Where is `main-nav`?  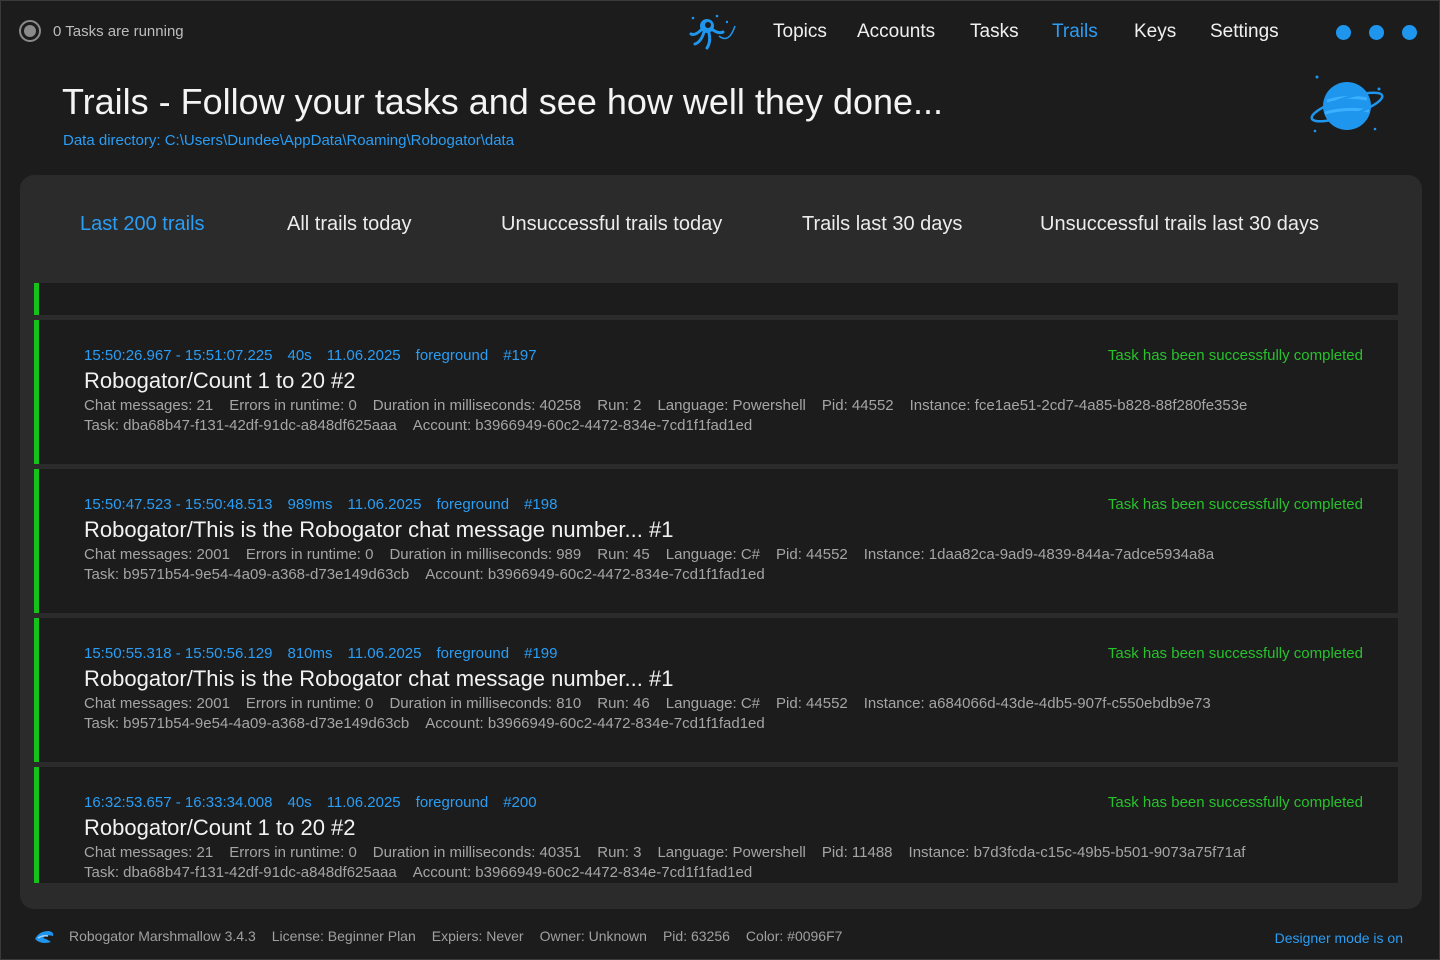 main-nav is located at coordinates (730, 32).